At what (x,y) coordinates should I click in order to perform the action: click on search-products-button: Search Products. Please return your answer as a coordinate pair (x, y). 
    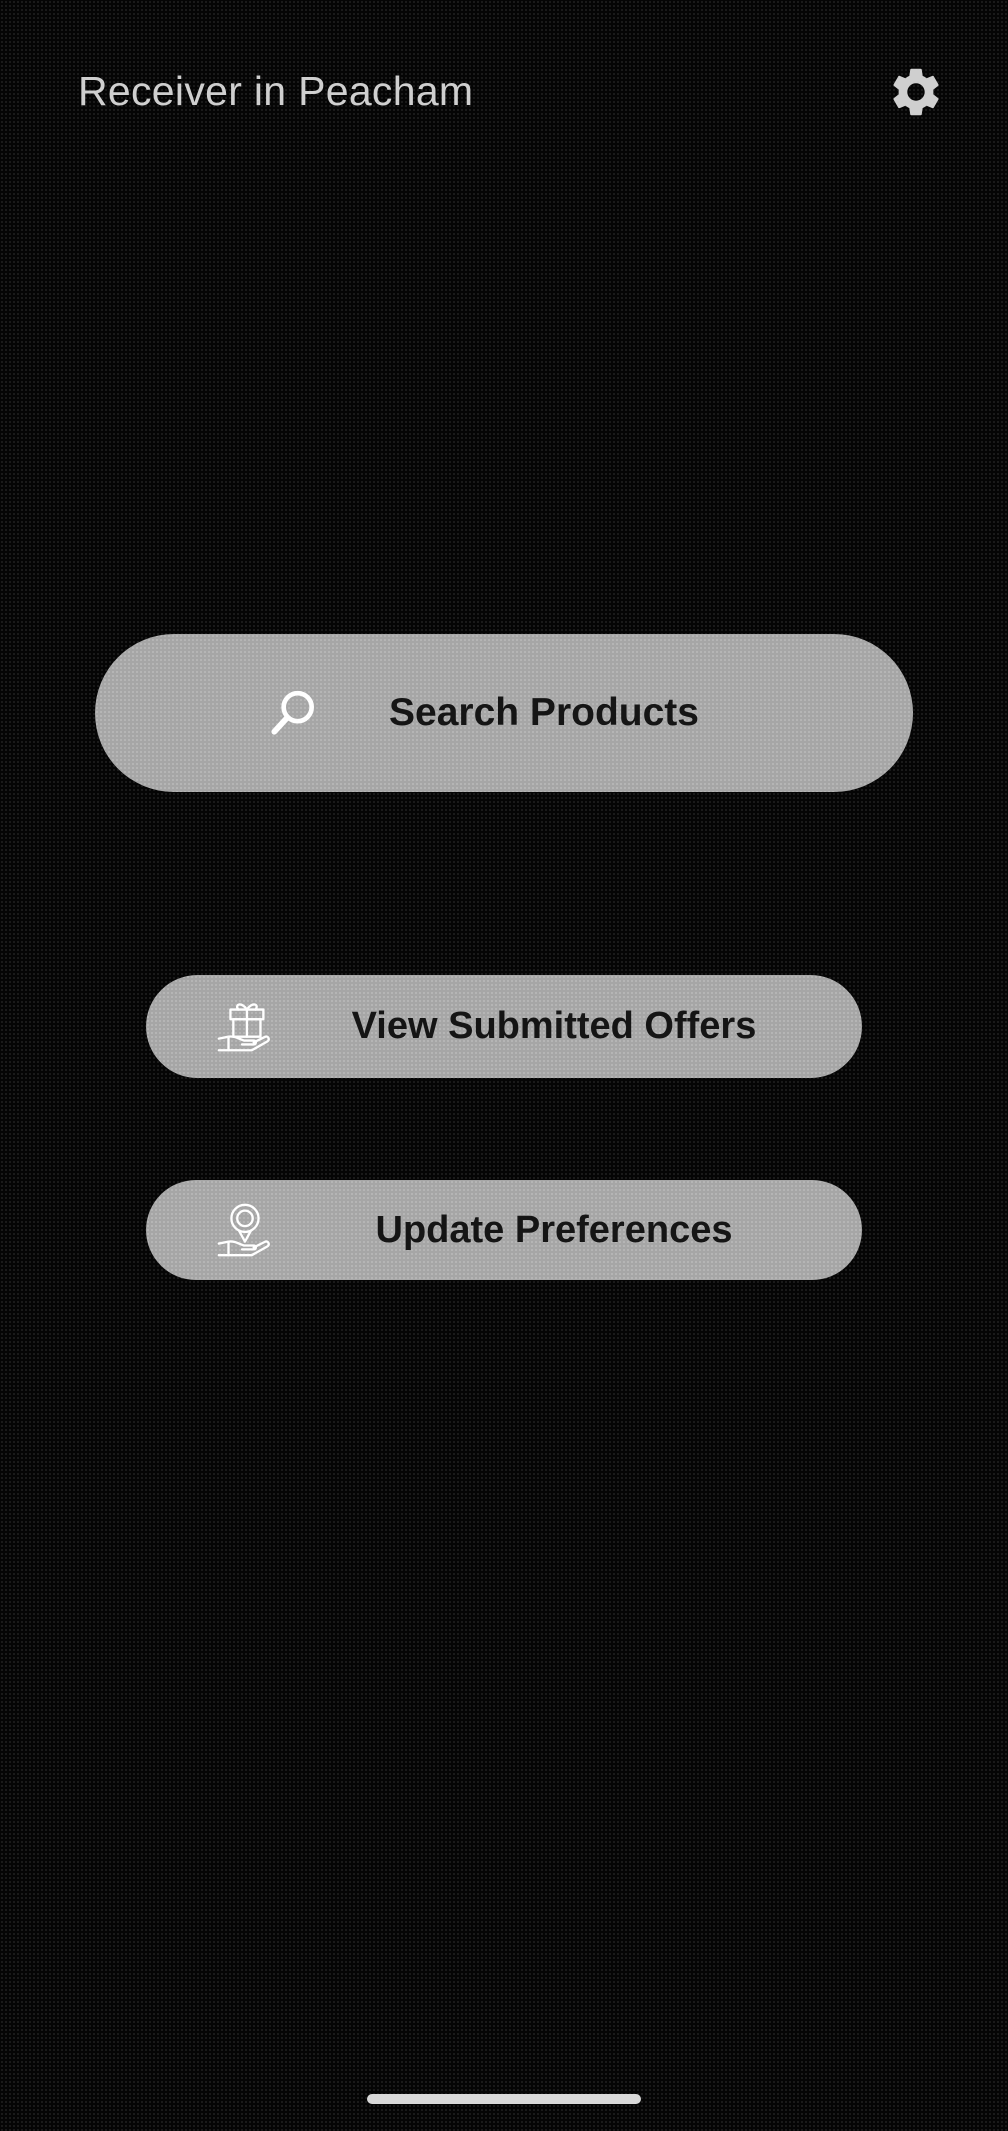
    Looking at the image, I should click on (504, 713).